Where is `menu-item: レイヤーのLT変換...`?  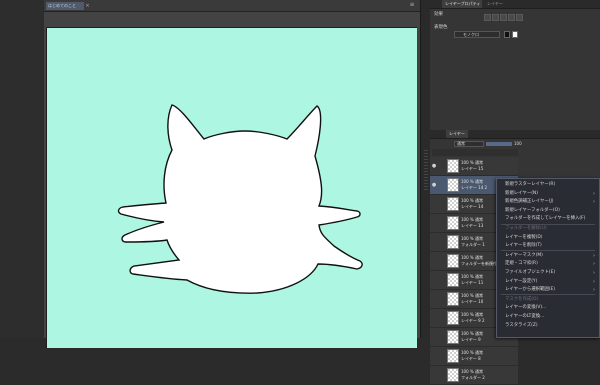 menu-item: レイヤーのLT変換... is located at coordinates (524, 317).